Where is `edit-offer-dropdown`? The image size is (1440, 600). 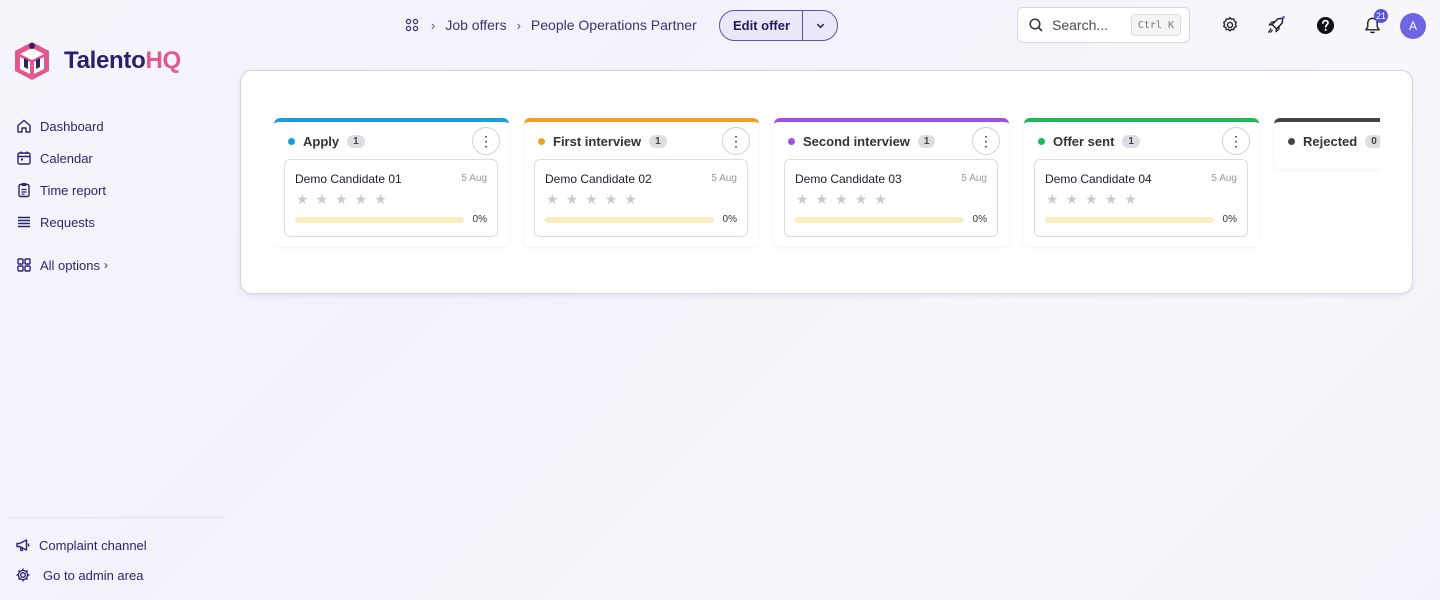
edit-offer-dropdown is located at coordinates (820, 25).